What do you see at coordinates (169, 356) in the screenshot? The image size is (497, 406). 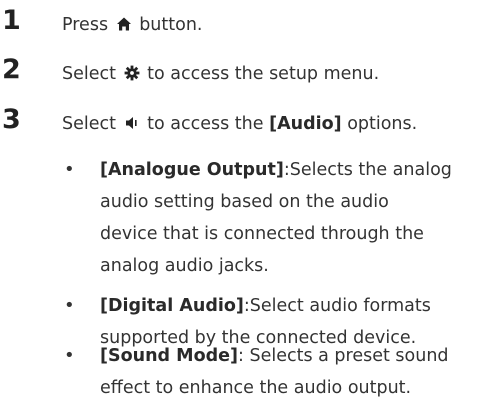 I see `bullet-title: [Sound Mode]` at bounding box center [169, 356].